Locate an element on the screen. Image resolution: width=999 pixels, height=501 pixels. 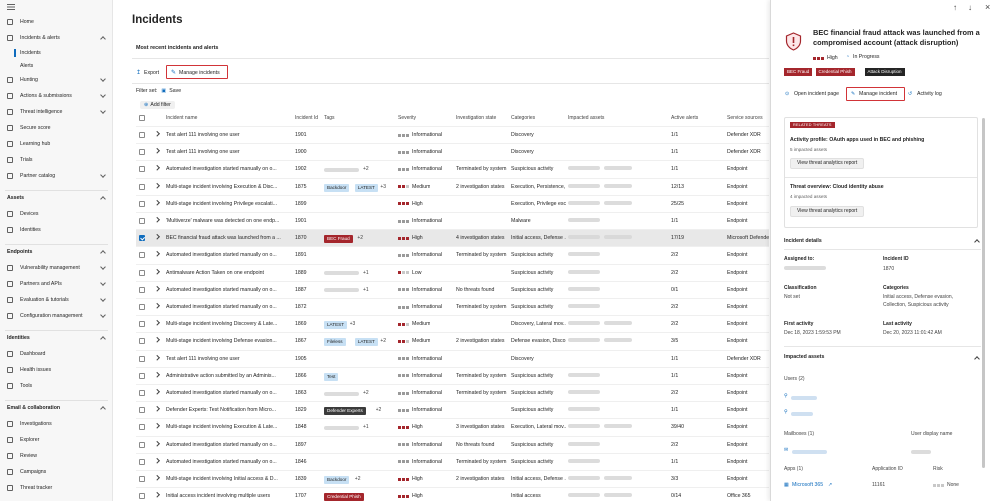
chevron-up-icon: ↑ is located at coordinates (955, 7).